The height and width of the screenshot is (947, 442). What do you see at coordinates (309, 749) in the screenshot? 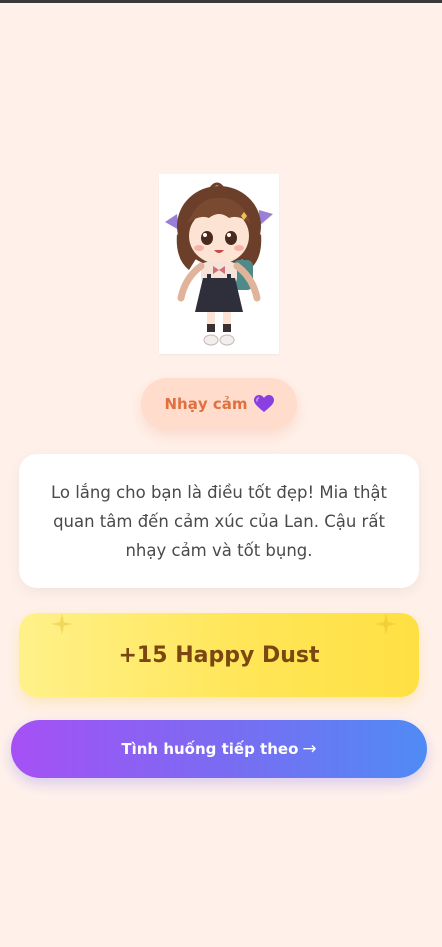
I see `arrow-right-icon: →` at bounding box center [309, 749].